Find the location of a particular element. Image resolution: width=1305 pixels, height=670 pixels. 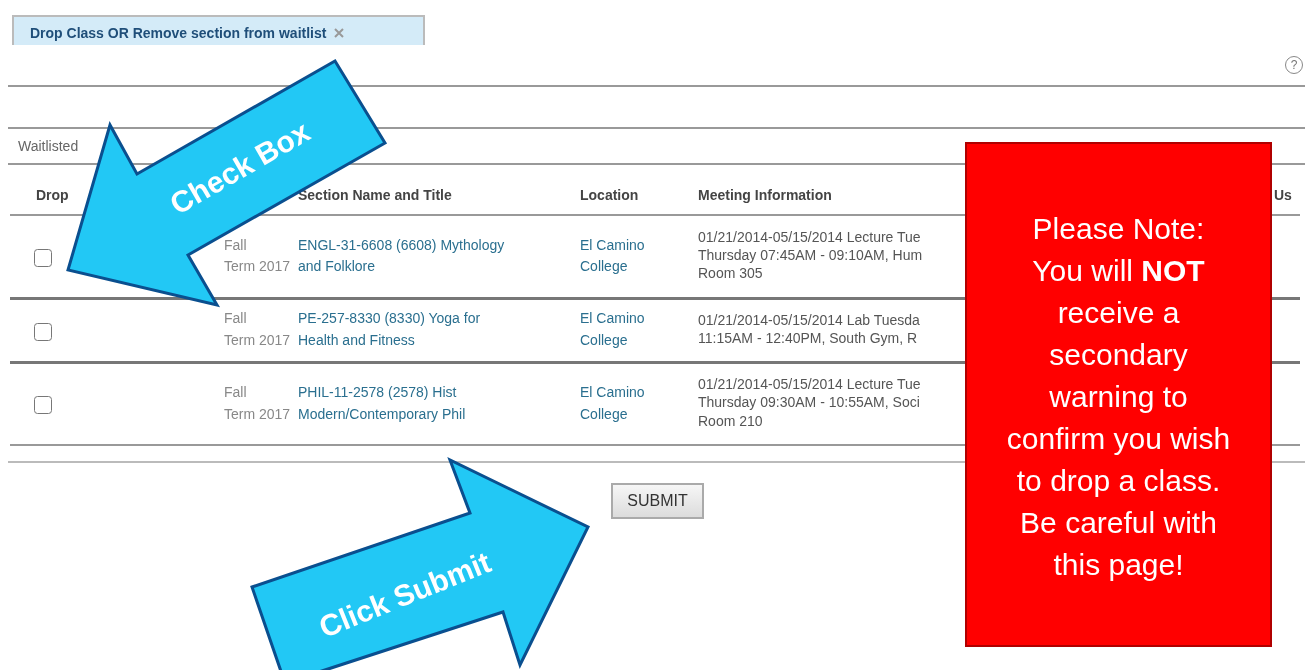

column-header: Meeting Information is located at coordinates (765, 195).